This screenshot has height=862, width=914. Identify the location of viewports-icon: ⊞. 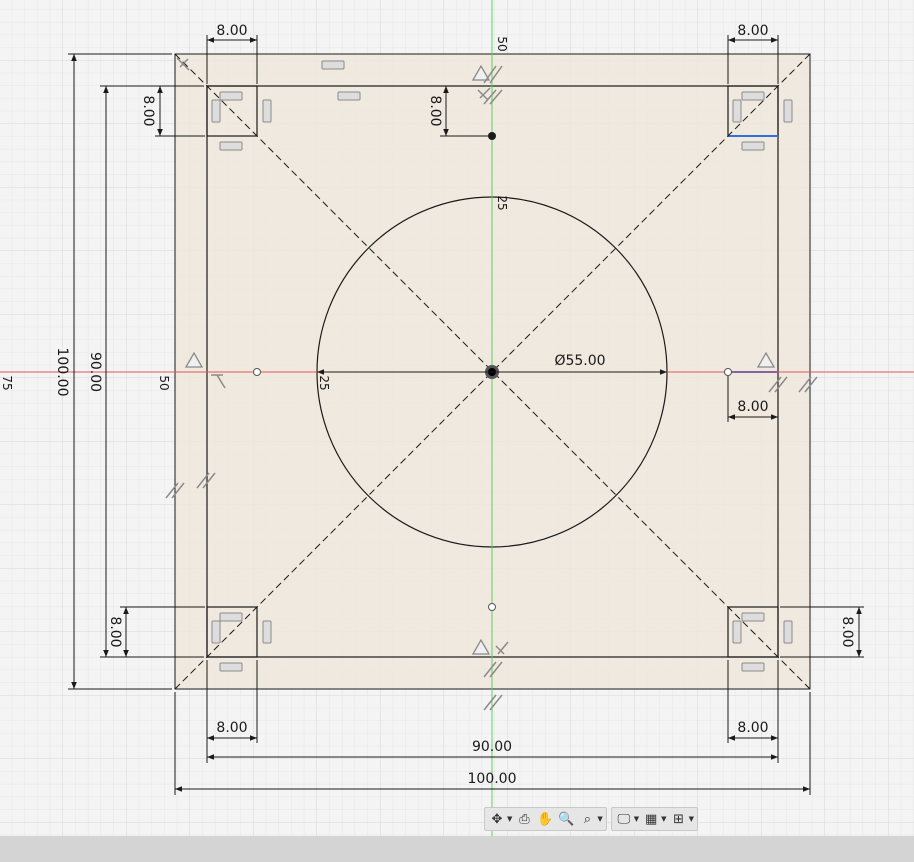
(679, 819).